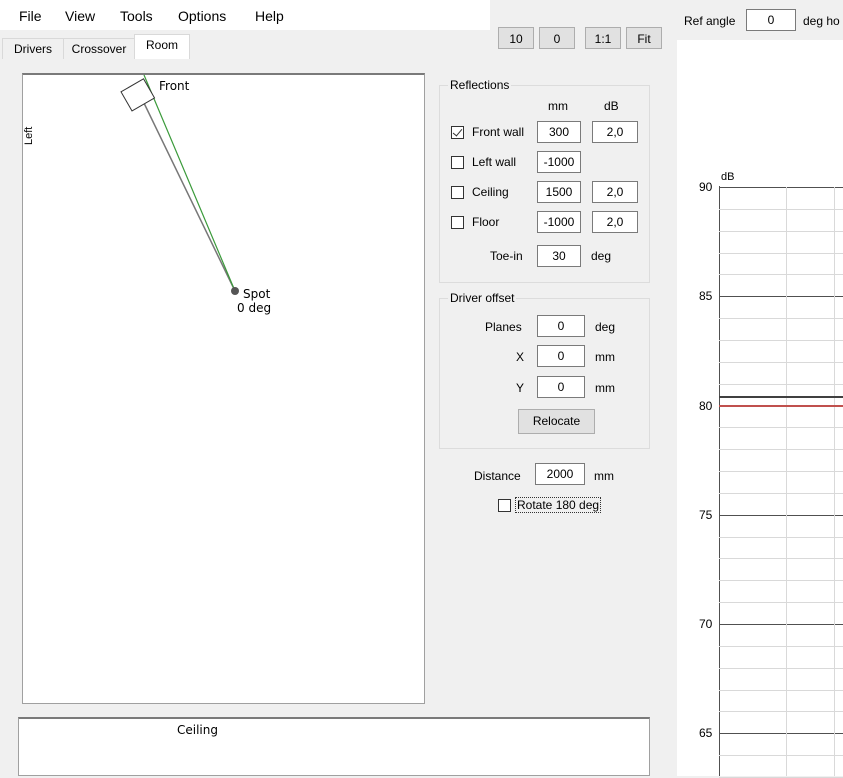  Describe the element at coordinates (559, 192) in the screenshot. I see `ceiling-mm-input: 1500` at that location.